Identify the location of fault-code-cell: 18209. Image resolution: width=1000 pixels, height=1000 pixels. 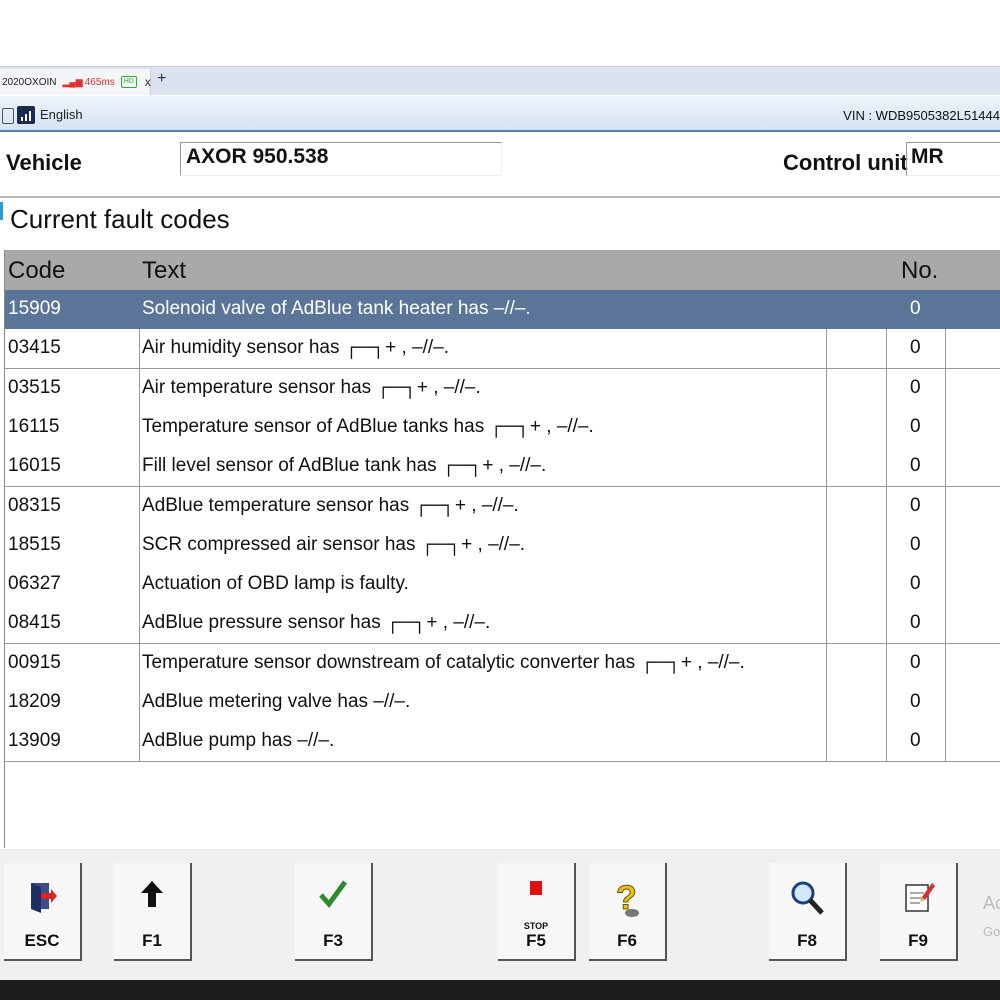
(34, 701).